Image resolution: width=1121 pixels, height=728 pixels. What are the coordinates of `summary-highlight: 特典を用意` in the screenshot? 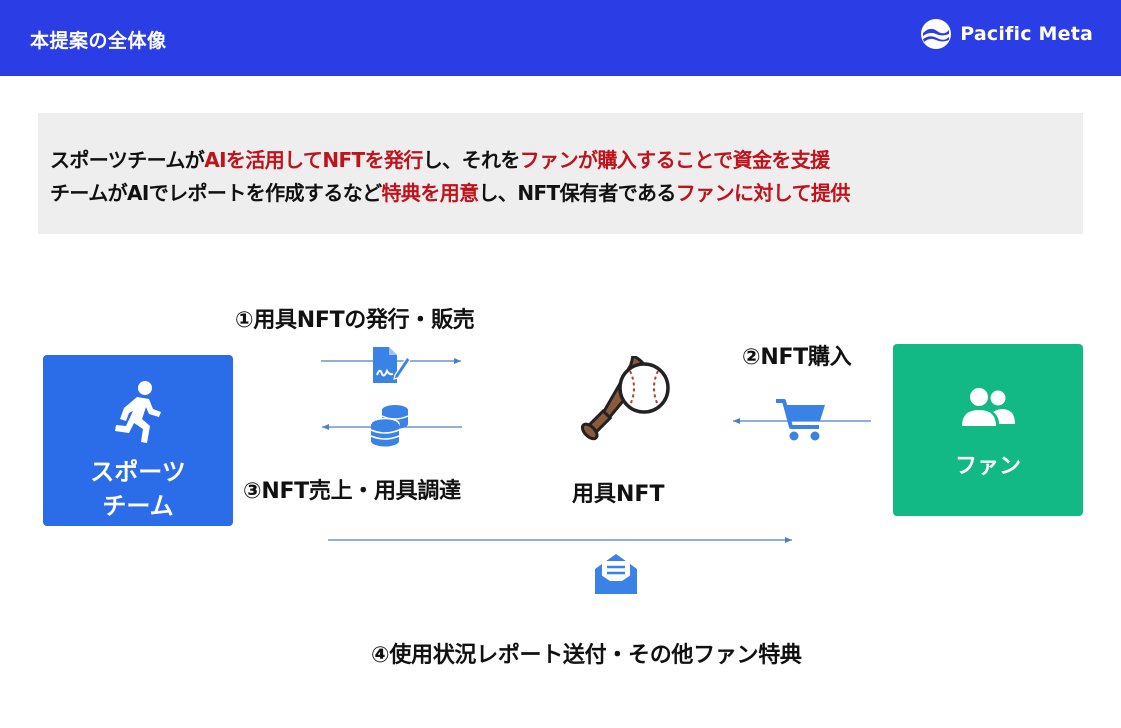 It's located at (430, 193).